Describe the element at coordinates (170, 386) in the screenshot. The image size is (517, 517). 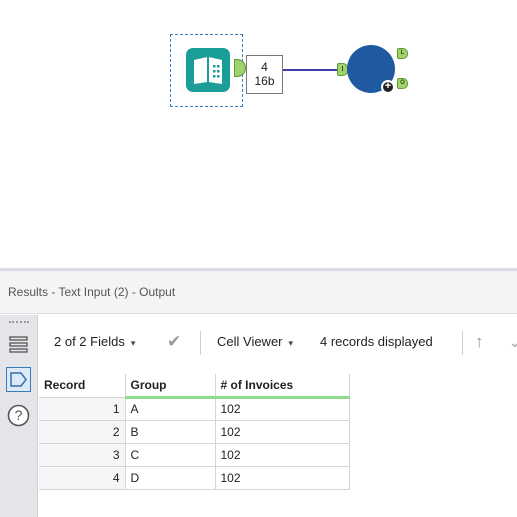
I see `column-header-group: Group` at that location.